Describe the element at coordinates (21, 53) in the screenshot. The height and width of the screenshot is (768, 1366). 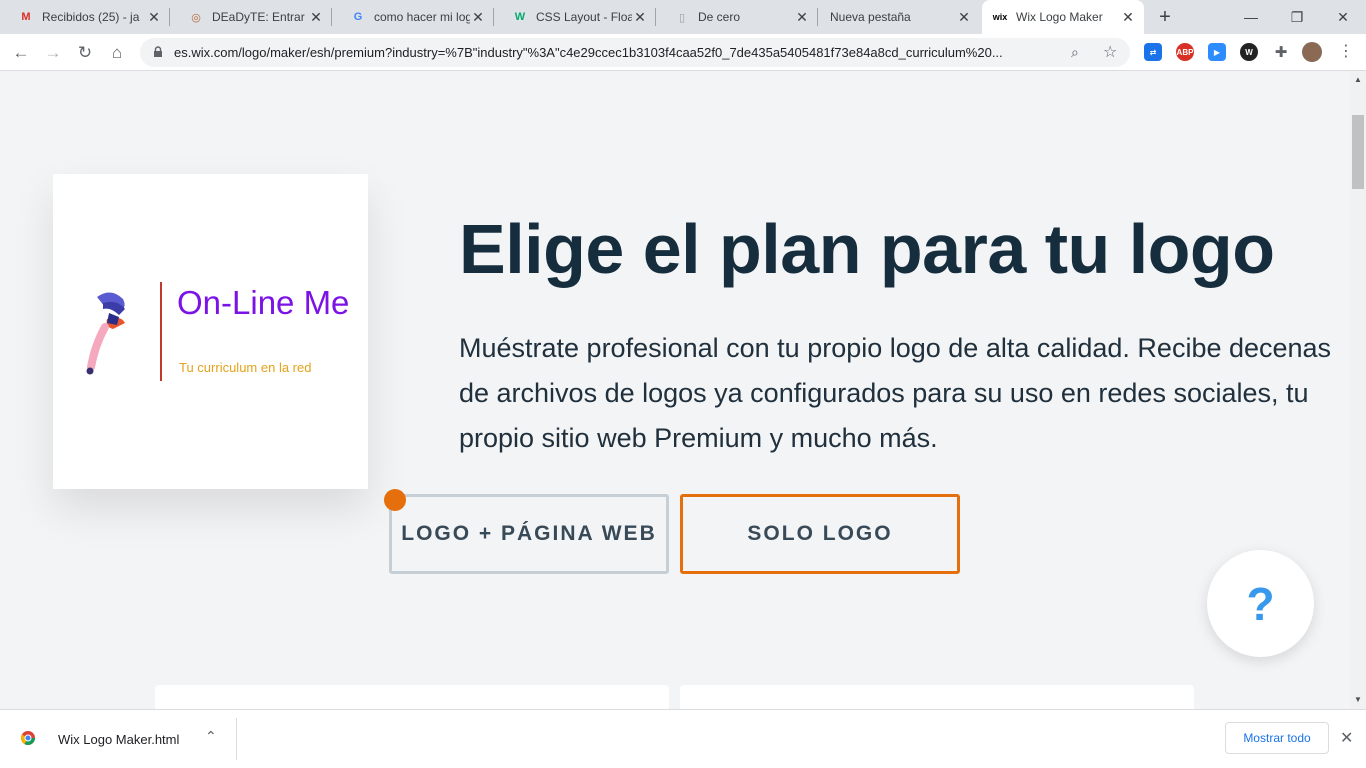
I see `back-button: ←` at that location.